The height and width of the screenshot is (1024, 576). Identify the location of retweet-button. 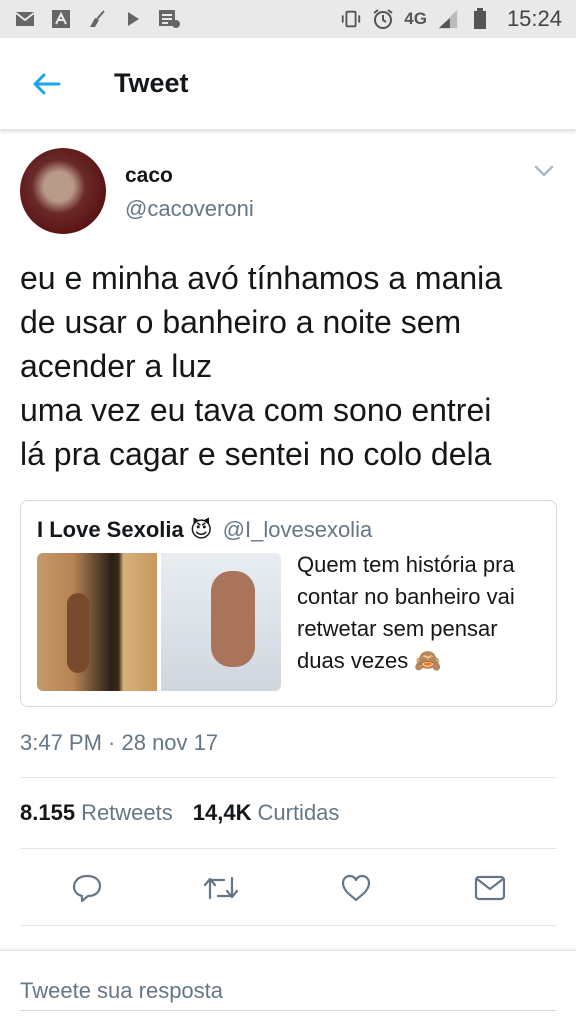
(221, 888).